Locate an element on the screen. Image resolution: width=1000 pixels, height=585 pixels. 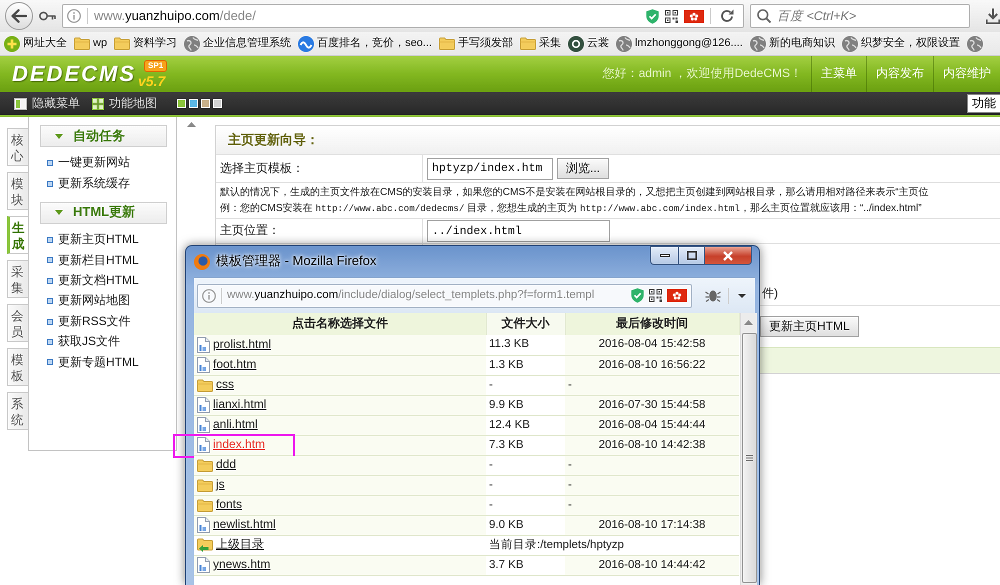
table-cell: 12.4 KB is located at coordinates (525, 425).